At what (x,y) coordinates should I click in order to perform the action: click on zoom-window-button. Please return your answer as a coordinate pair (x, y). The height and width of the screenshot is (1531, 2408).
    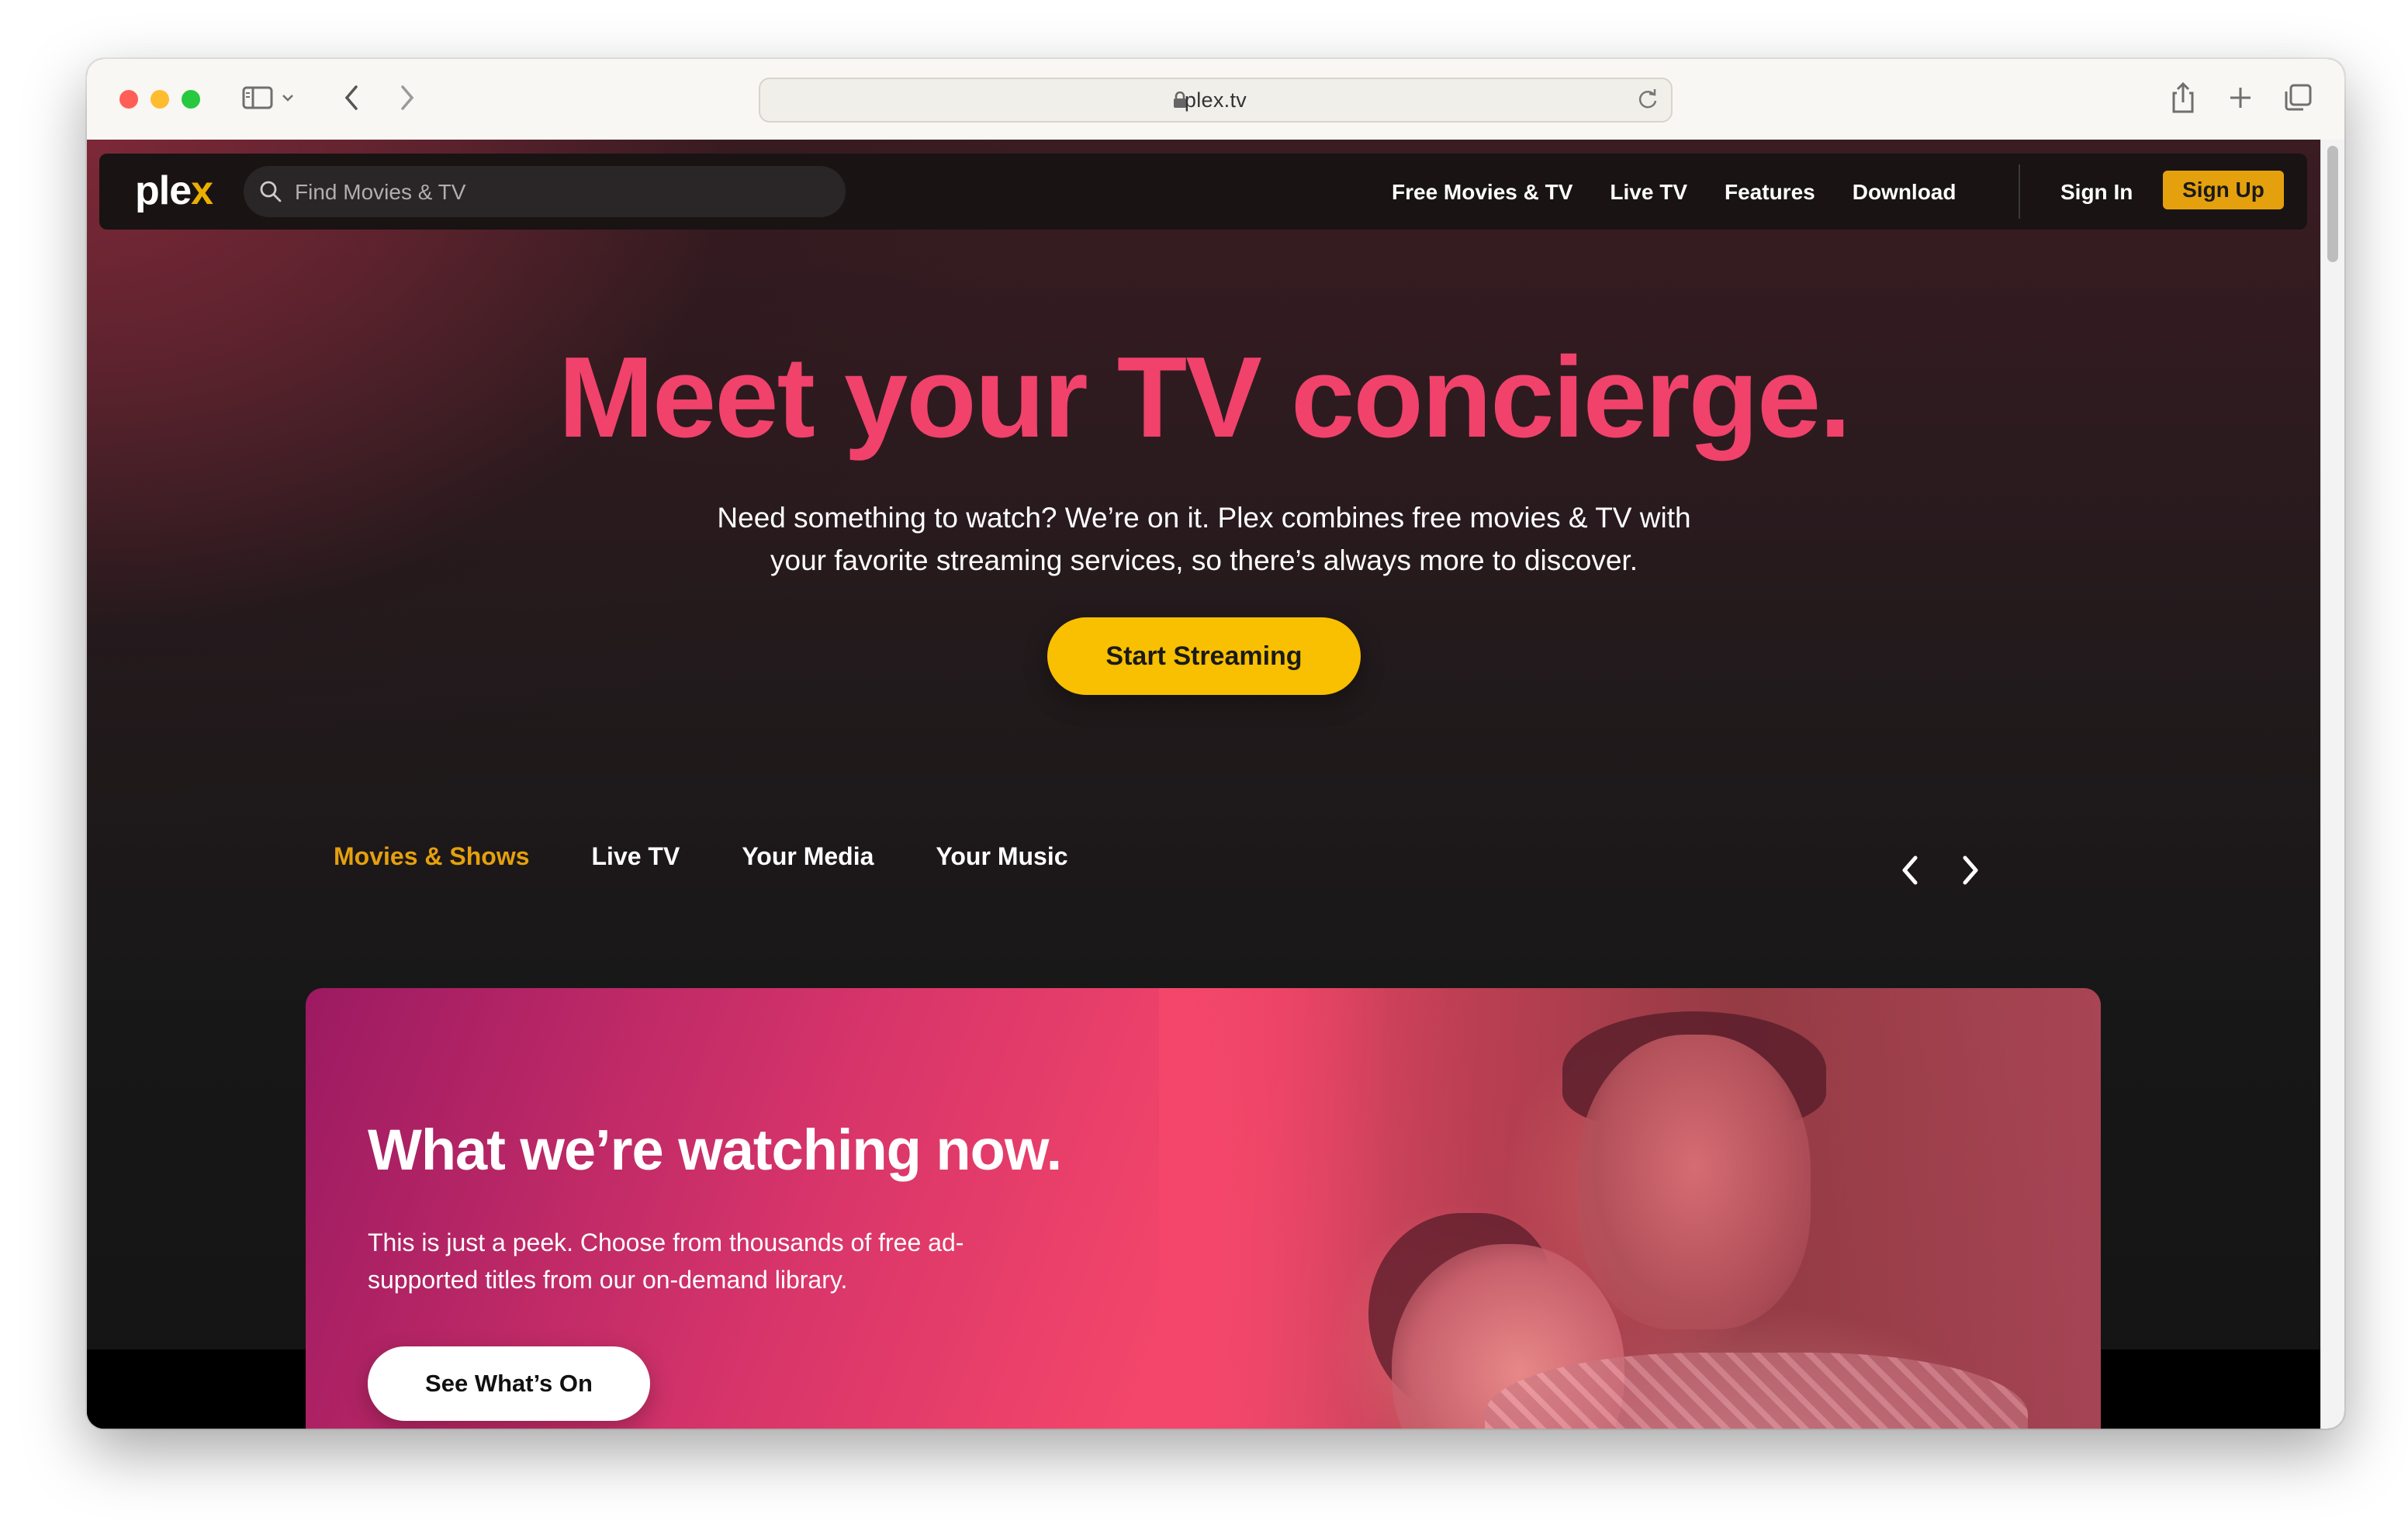
    Looking at the image, I should click on (191, 99).